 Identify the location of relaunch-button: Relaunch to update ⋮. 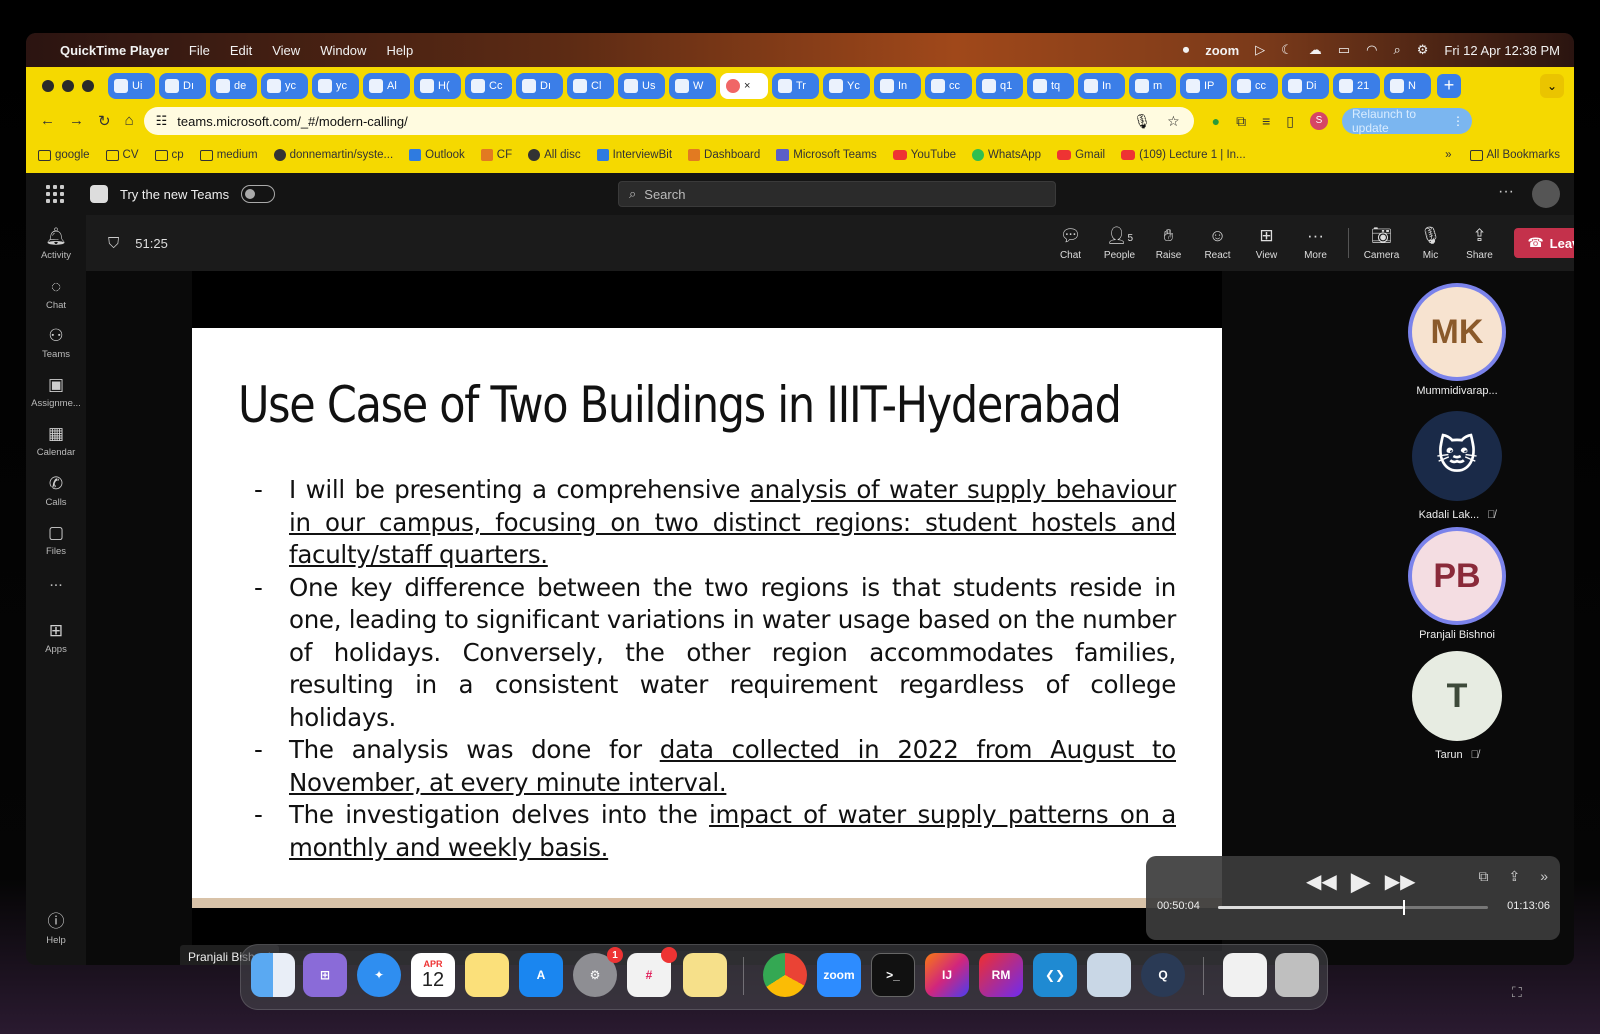
(1407, 121).